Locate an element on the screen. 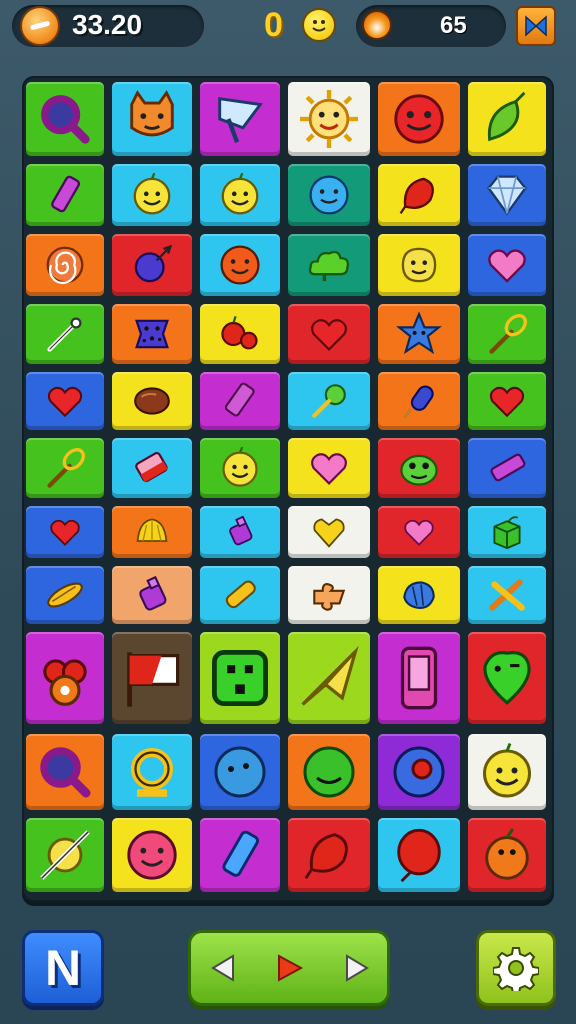 This screenshot has height=1024, width=576. tile-r4-c5 is located at coordinates (507, 401).